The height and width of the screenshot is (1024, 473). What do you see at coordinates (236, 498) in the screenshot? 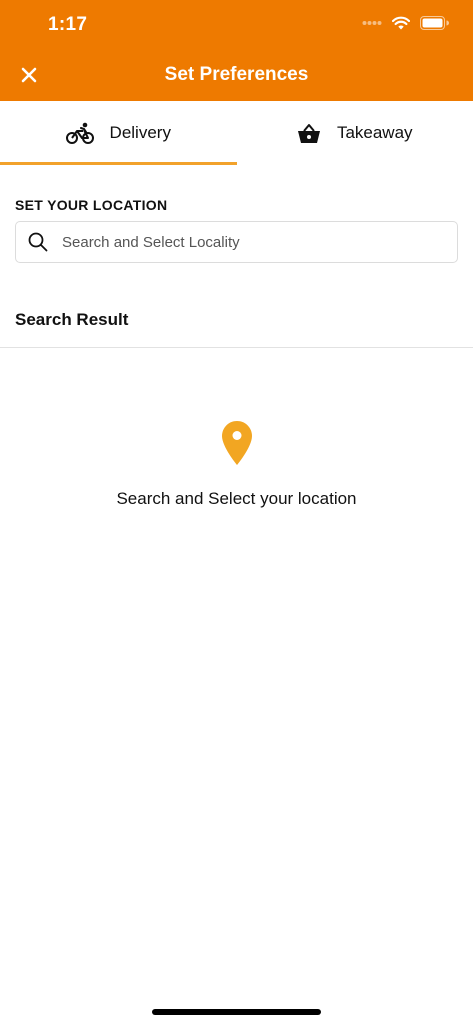
I see `empty-state-message: Search and Select your location` at bounding box center [236, 498].